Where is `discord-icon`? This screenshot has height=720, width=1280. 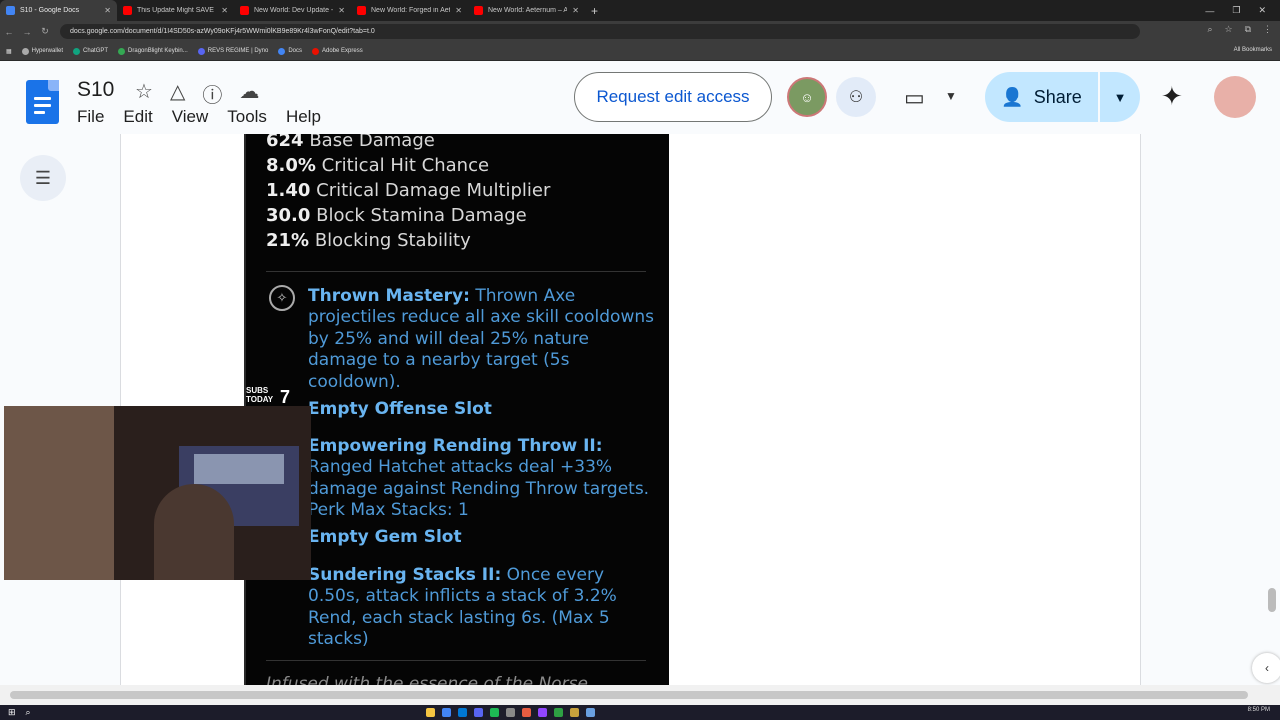
discord-icon is located at coordinates (478, 712).